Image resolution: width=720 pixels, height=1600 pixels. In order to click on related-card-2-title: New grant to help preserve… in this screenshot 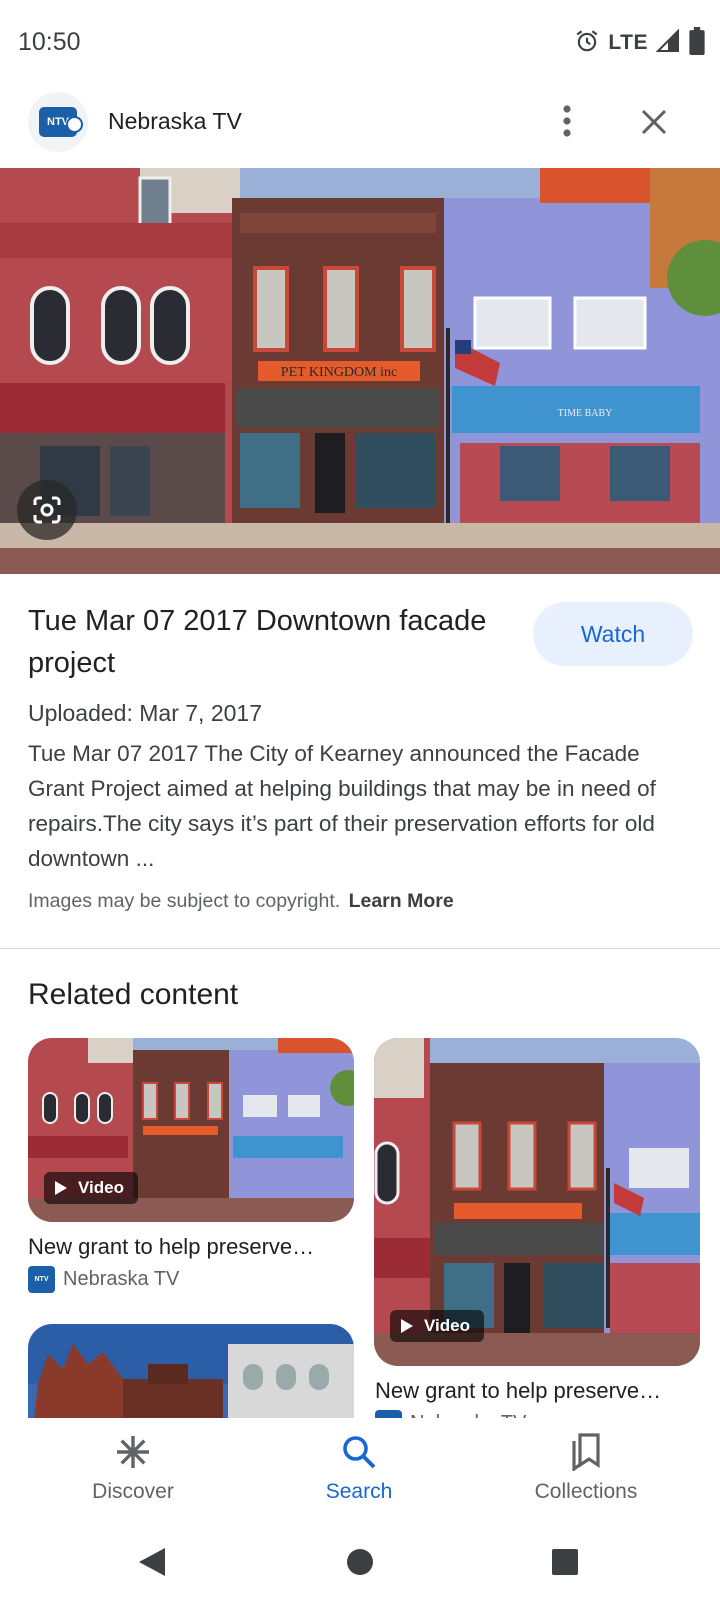, I will do `click(518, 1391)`.